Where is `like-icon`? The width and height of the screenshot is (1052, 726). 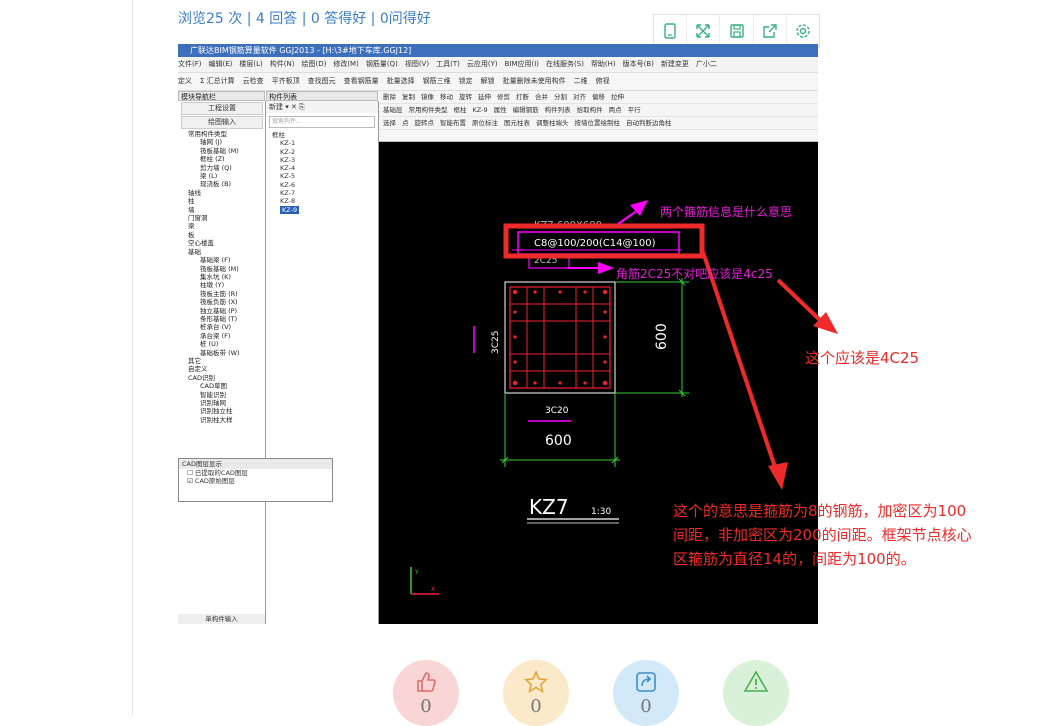
like-icon is located at coordinates (426, 682).